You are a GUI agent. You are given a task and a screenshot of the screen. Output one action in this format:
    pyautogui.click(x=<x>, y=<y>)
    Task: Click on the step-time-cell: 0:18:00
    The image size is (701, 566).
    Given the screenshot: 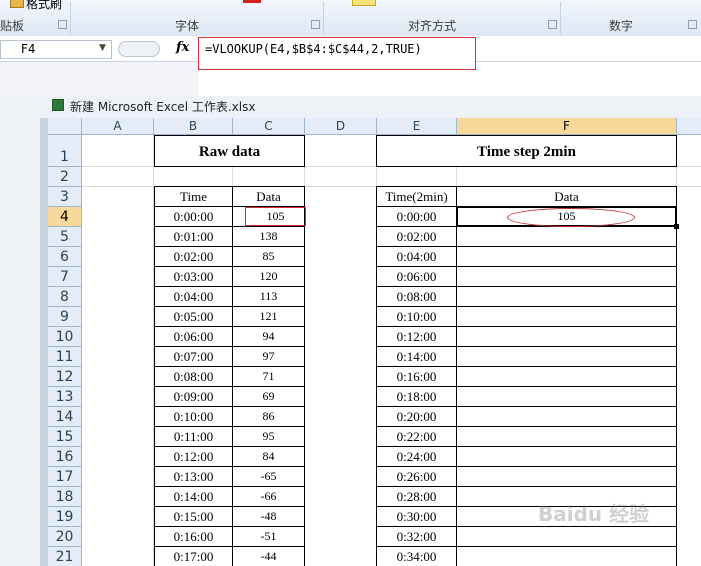 What is the action you would take?
    pyautogui.click(x=416, y=396)
    